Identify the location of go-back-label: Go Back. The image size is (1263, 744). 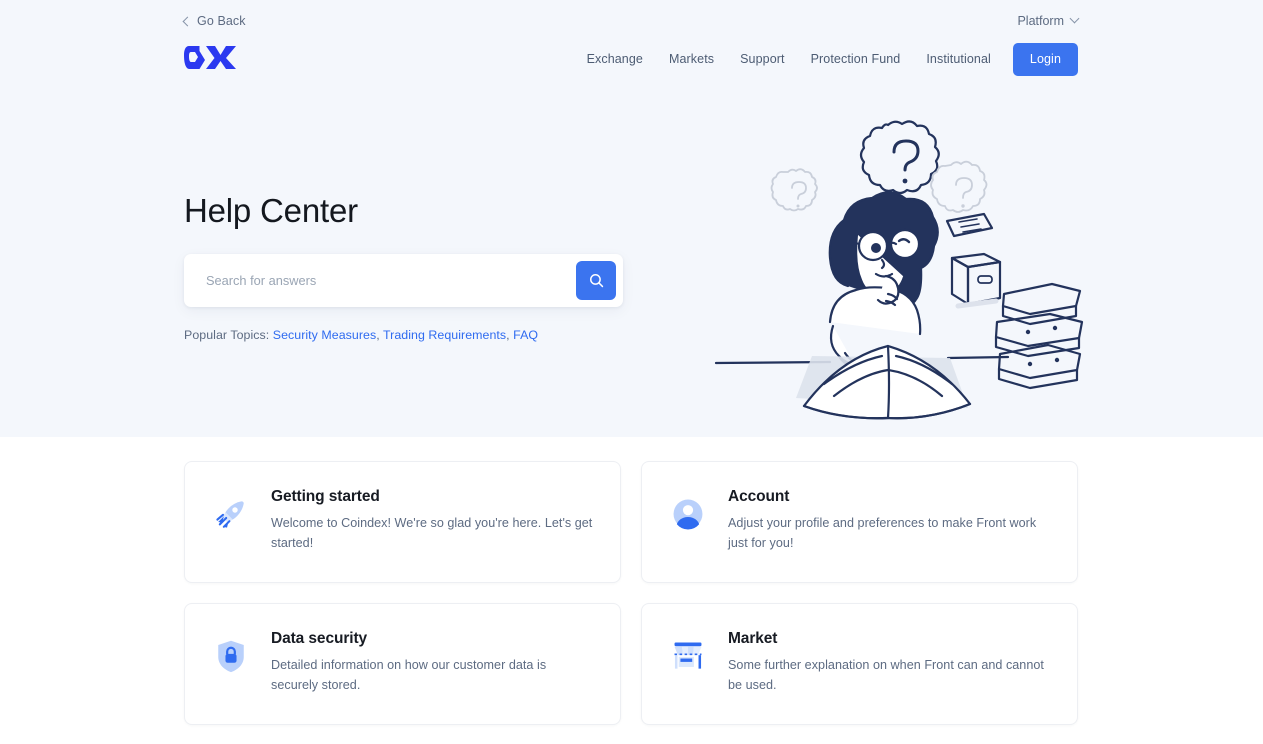
(221, 21).